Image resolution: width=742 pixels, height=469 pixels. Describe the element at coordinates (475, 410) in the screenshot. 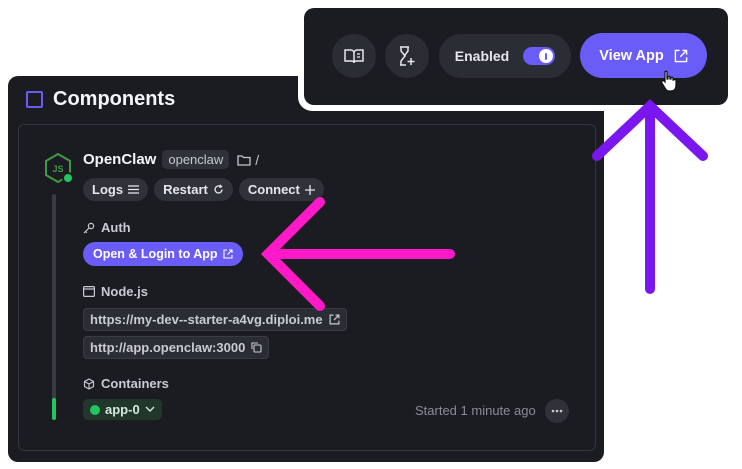

I see `container-started-text: Started 1 minute ago` at that location.